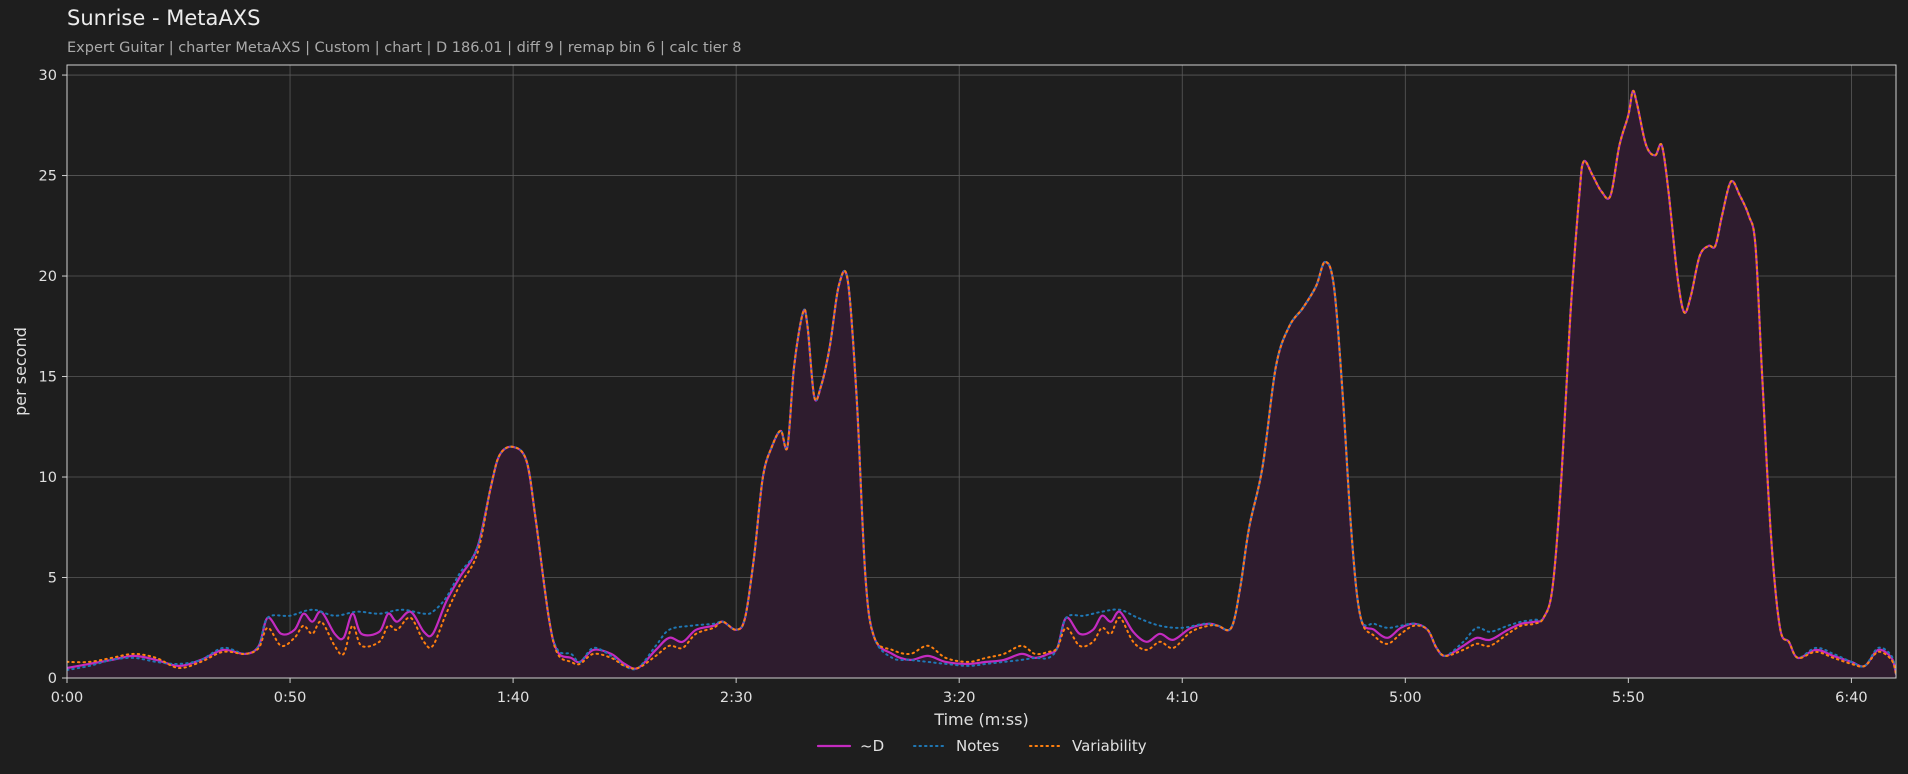 This screenshot has height=774, width=1908. What do you see at coordinates (20, 371) in the screenshot?
I see `y-axis-label: per second` at bounding box center [20, 371].